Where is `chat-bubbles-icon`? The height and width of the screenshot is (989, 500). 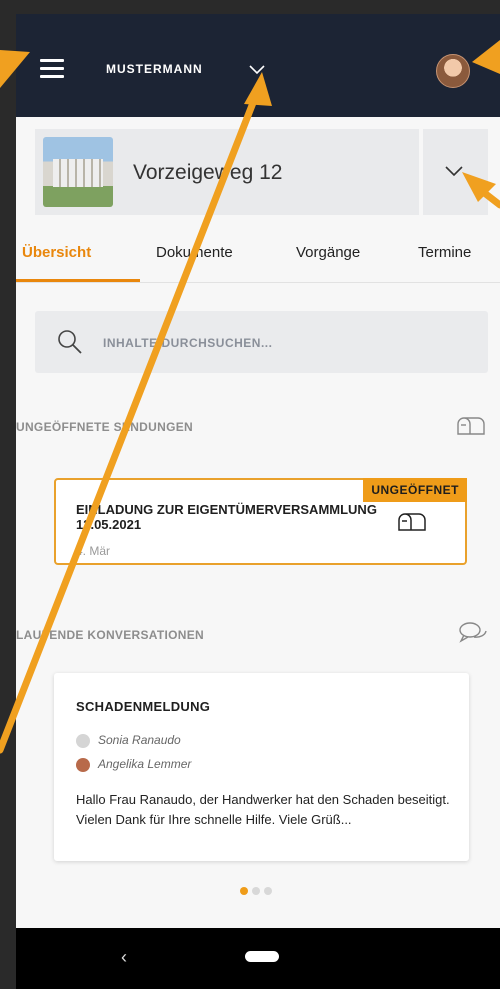 chat-bubbles-icon is located at coordinates (473, 632).